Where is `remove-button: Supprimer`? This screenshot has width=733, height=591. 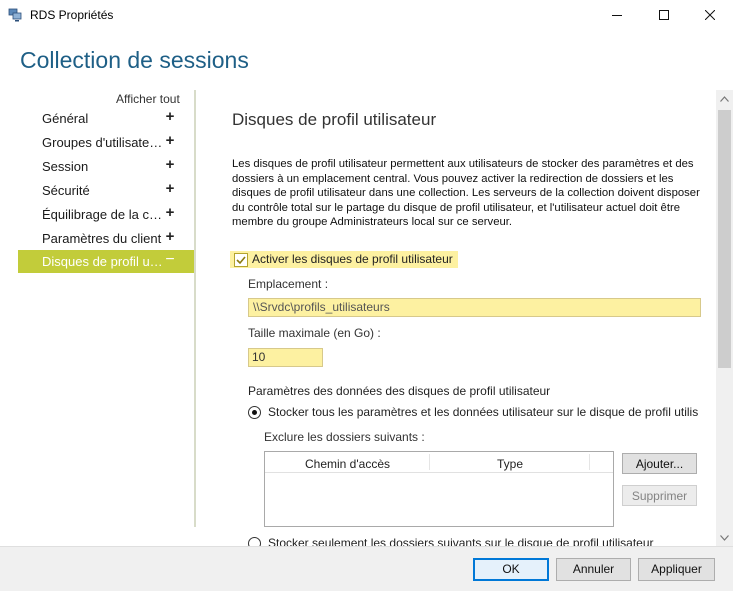 remove-button: Supprimer is located at coordinates (659, 495).